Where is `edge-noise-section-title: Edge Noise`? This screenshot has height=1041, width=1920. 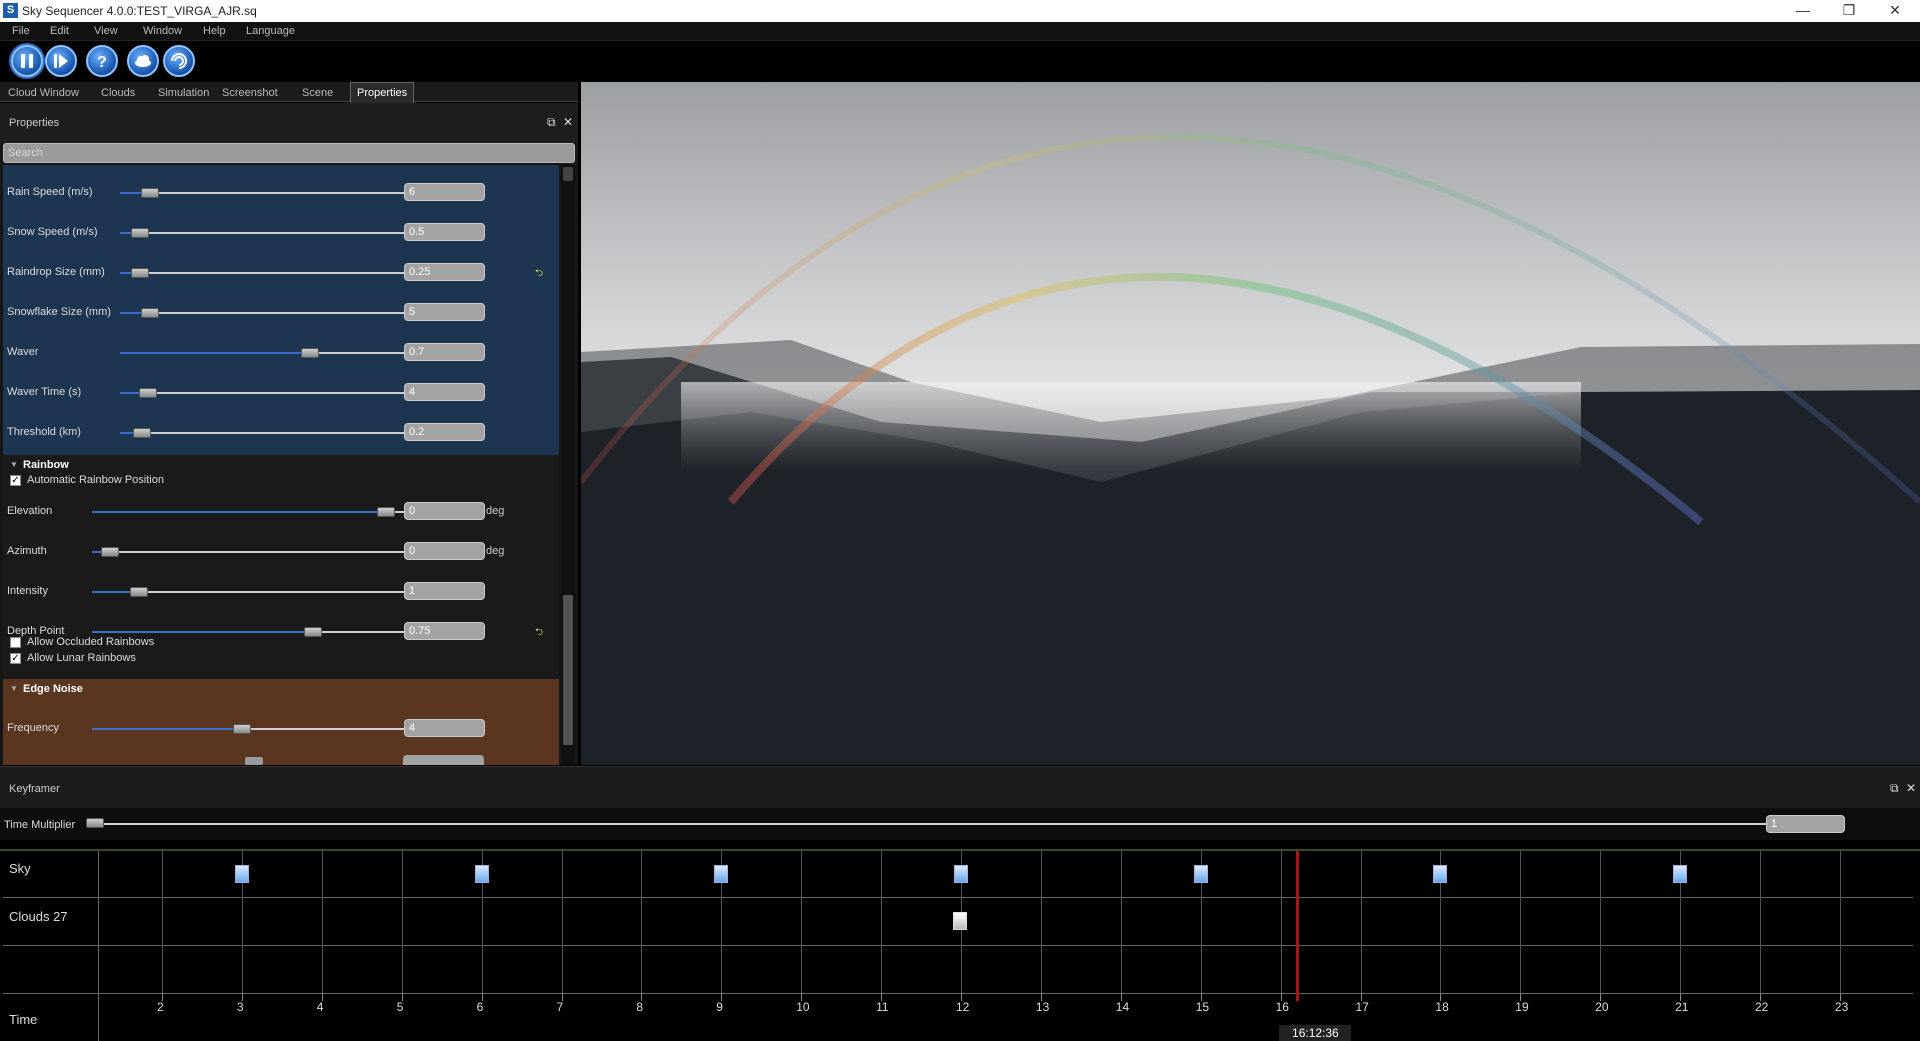
edge-noise-section-title: Edge Noise is located at coordinates (53, 689).